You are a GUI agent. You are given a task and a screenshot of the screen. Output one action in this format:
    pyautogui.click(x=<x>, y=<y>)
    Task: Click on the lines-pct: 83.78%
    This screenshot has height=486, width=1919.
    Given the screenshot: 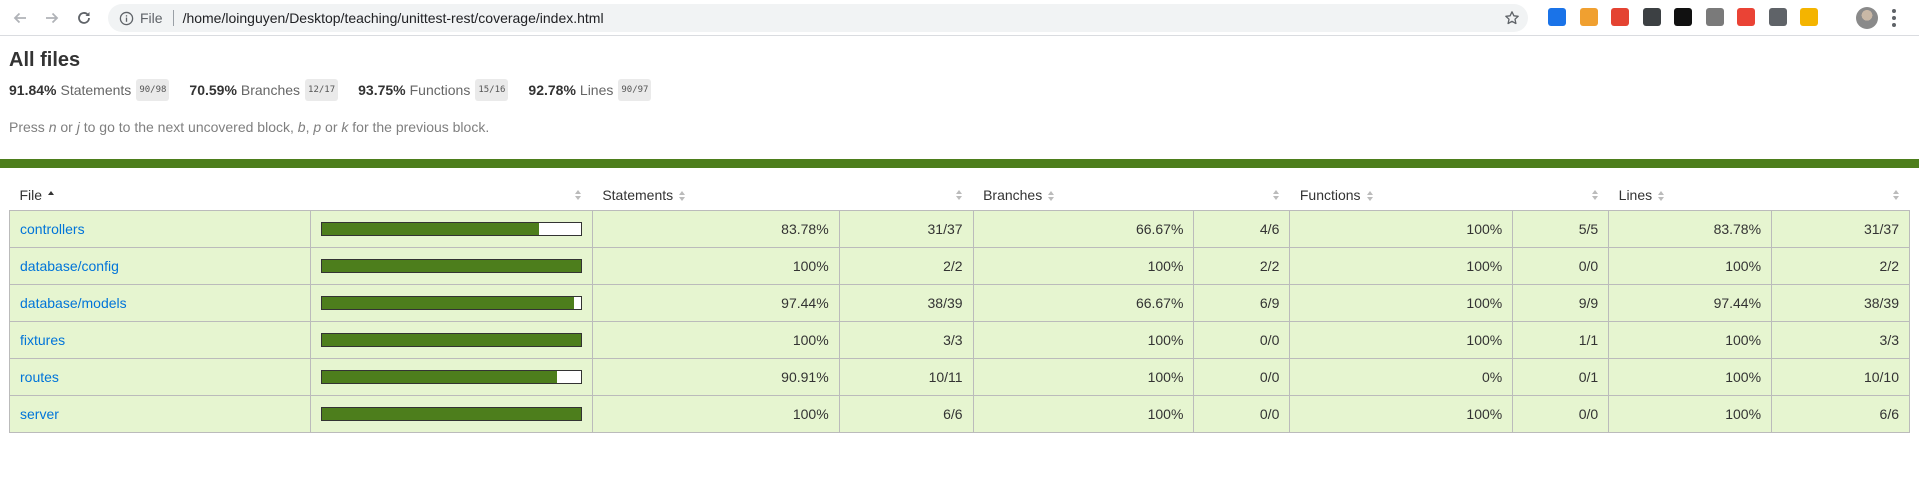 What is the action you would take?
    pyautogui.click(x=1690, y=228)
    